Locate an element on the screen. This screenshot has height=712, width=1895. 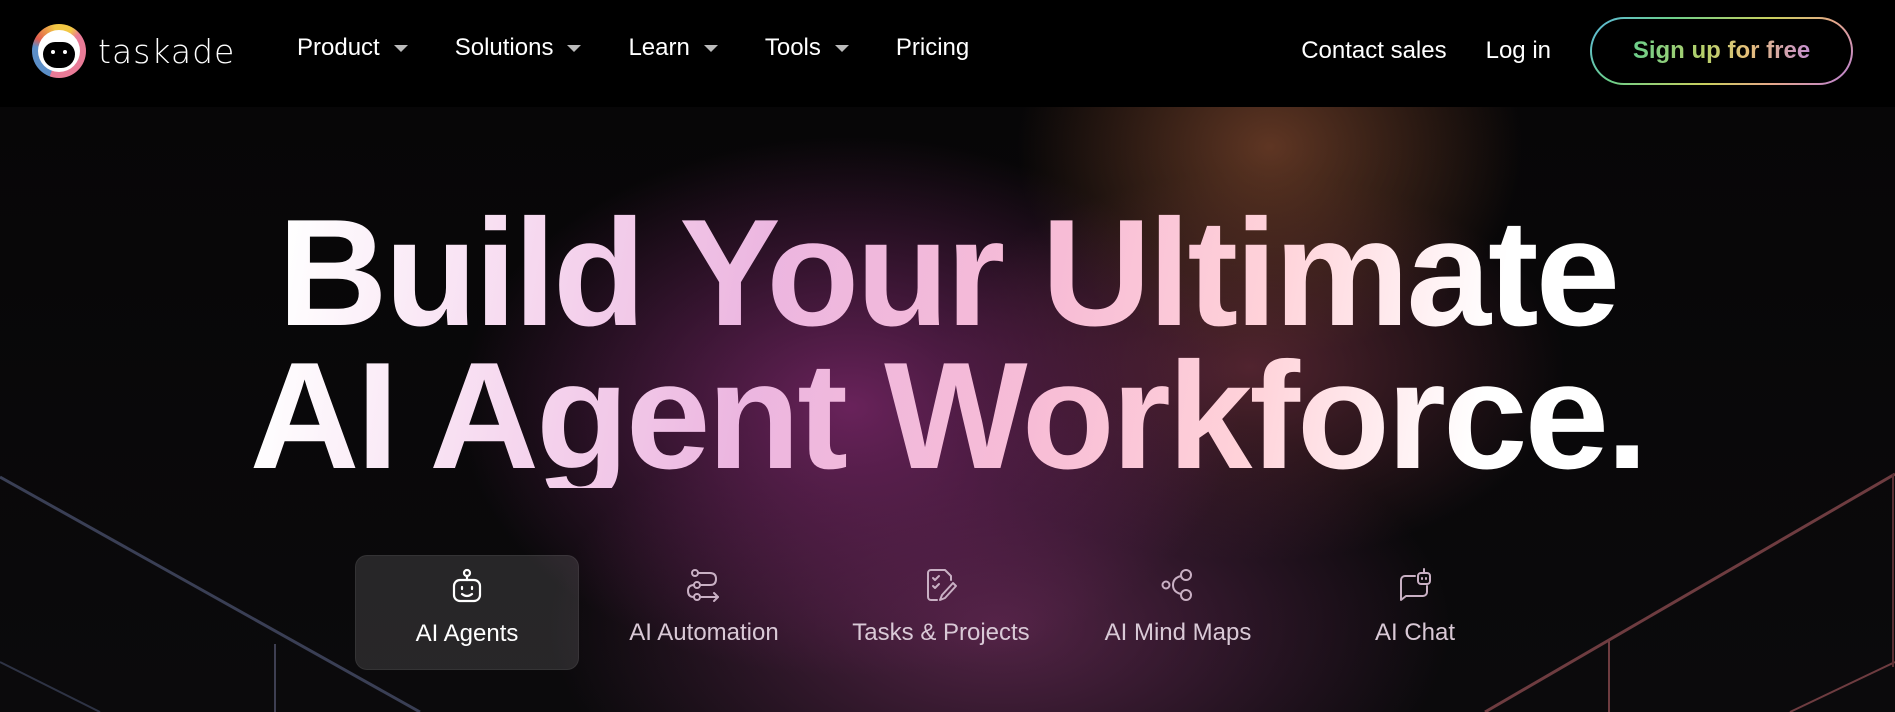
taskade-logo-icon is located at coordinates (59, 51).